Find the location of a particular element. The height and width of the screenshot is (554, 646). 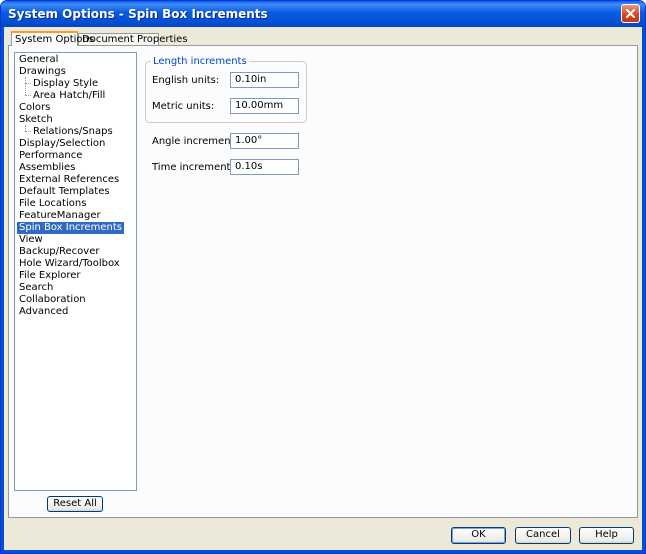

tree-item-advanced: Advanced is located at coordinates (43, 312).